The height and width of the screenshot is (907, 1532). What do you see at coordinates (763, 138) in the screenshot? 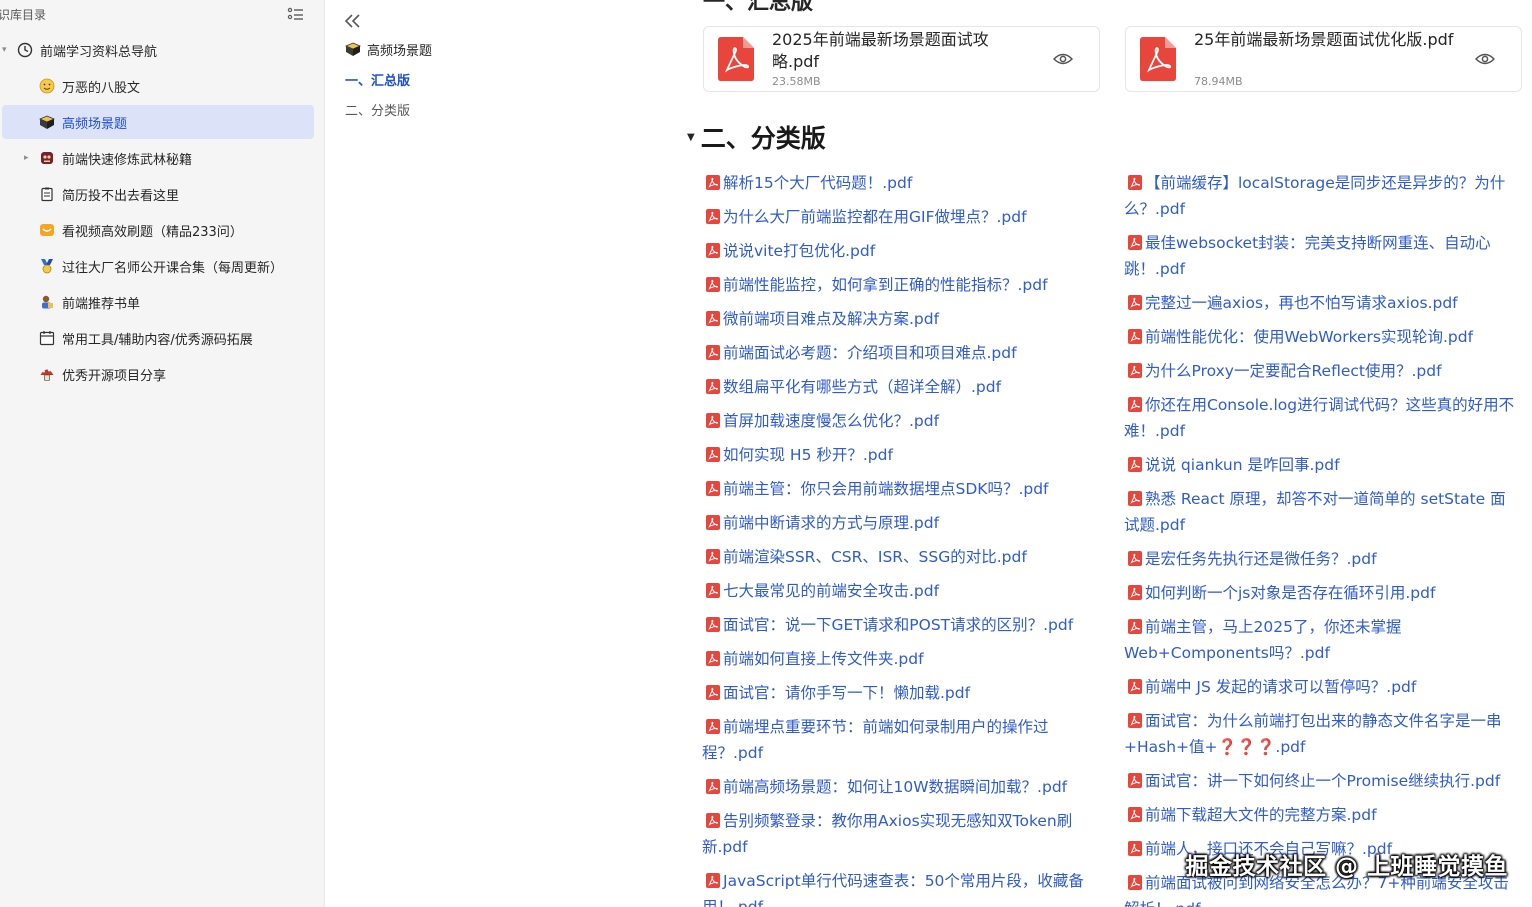
I see `section-heading-label: 二、分类版` at bounding box center [763, 138].